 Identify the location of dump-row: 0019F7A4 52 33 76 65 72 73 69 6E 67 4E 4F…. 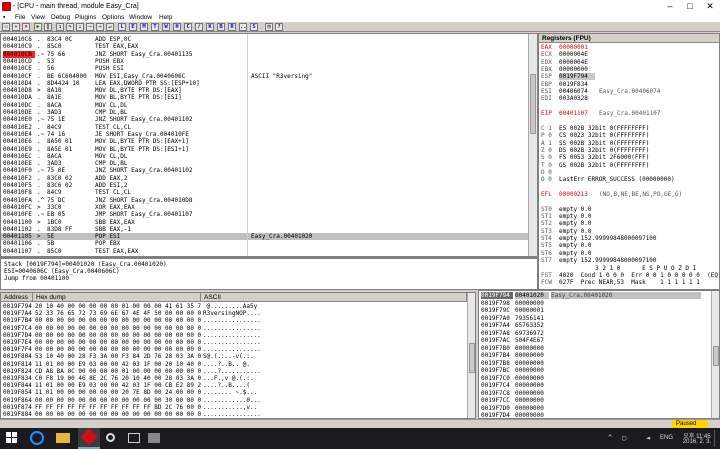
(234, 313).